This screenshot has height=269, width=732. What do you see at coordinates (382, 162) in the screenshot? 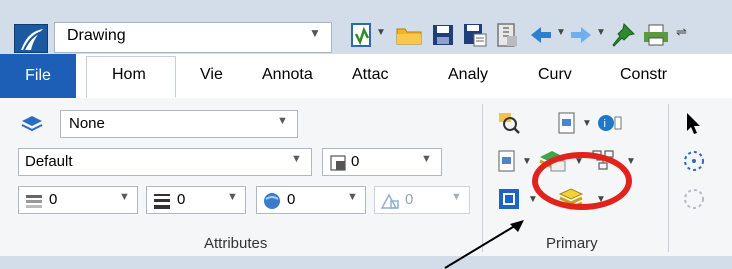
I see `priority-combo: 0 ▼` at bounding box center [382, 162].